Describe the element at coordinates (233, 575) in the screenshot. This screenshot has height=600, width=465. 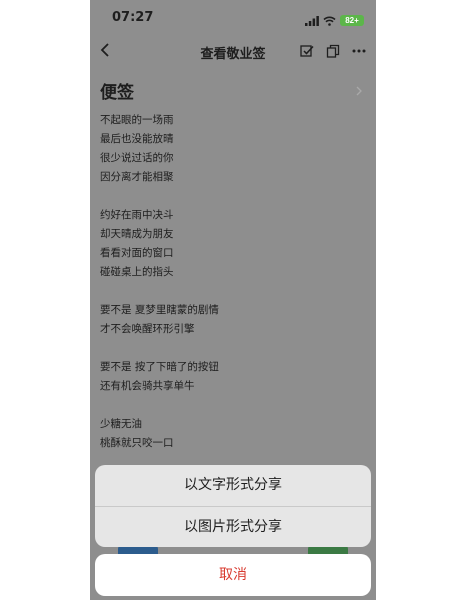
I see `cancel-button: 取消` at that location.